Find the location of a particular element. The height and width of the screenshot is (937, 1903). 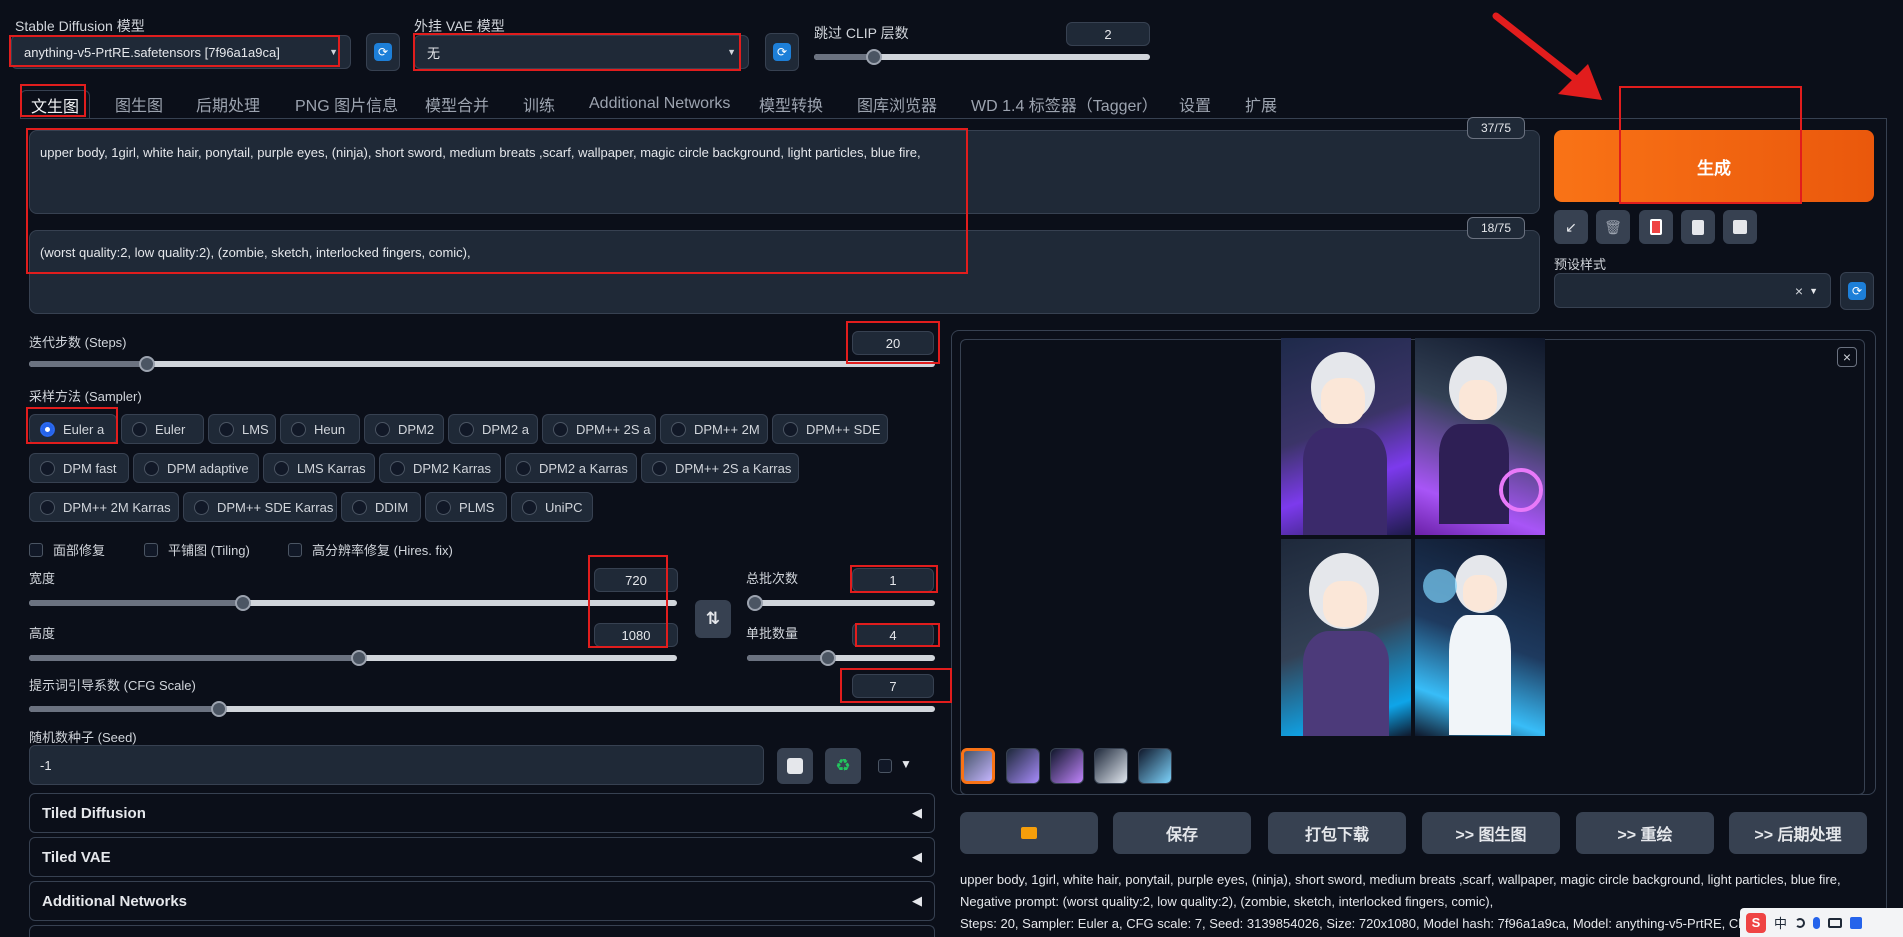

generate-button: 生成 is located at coordinates (1714, 166).